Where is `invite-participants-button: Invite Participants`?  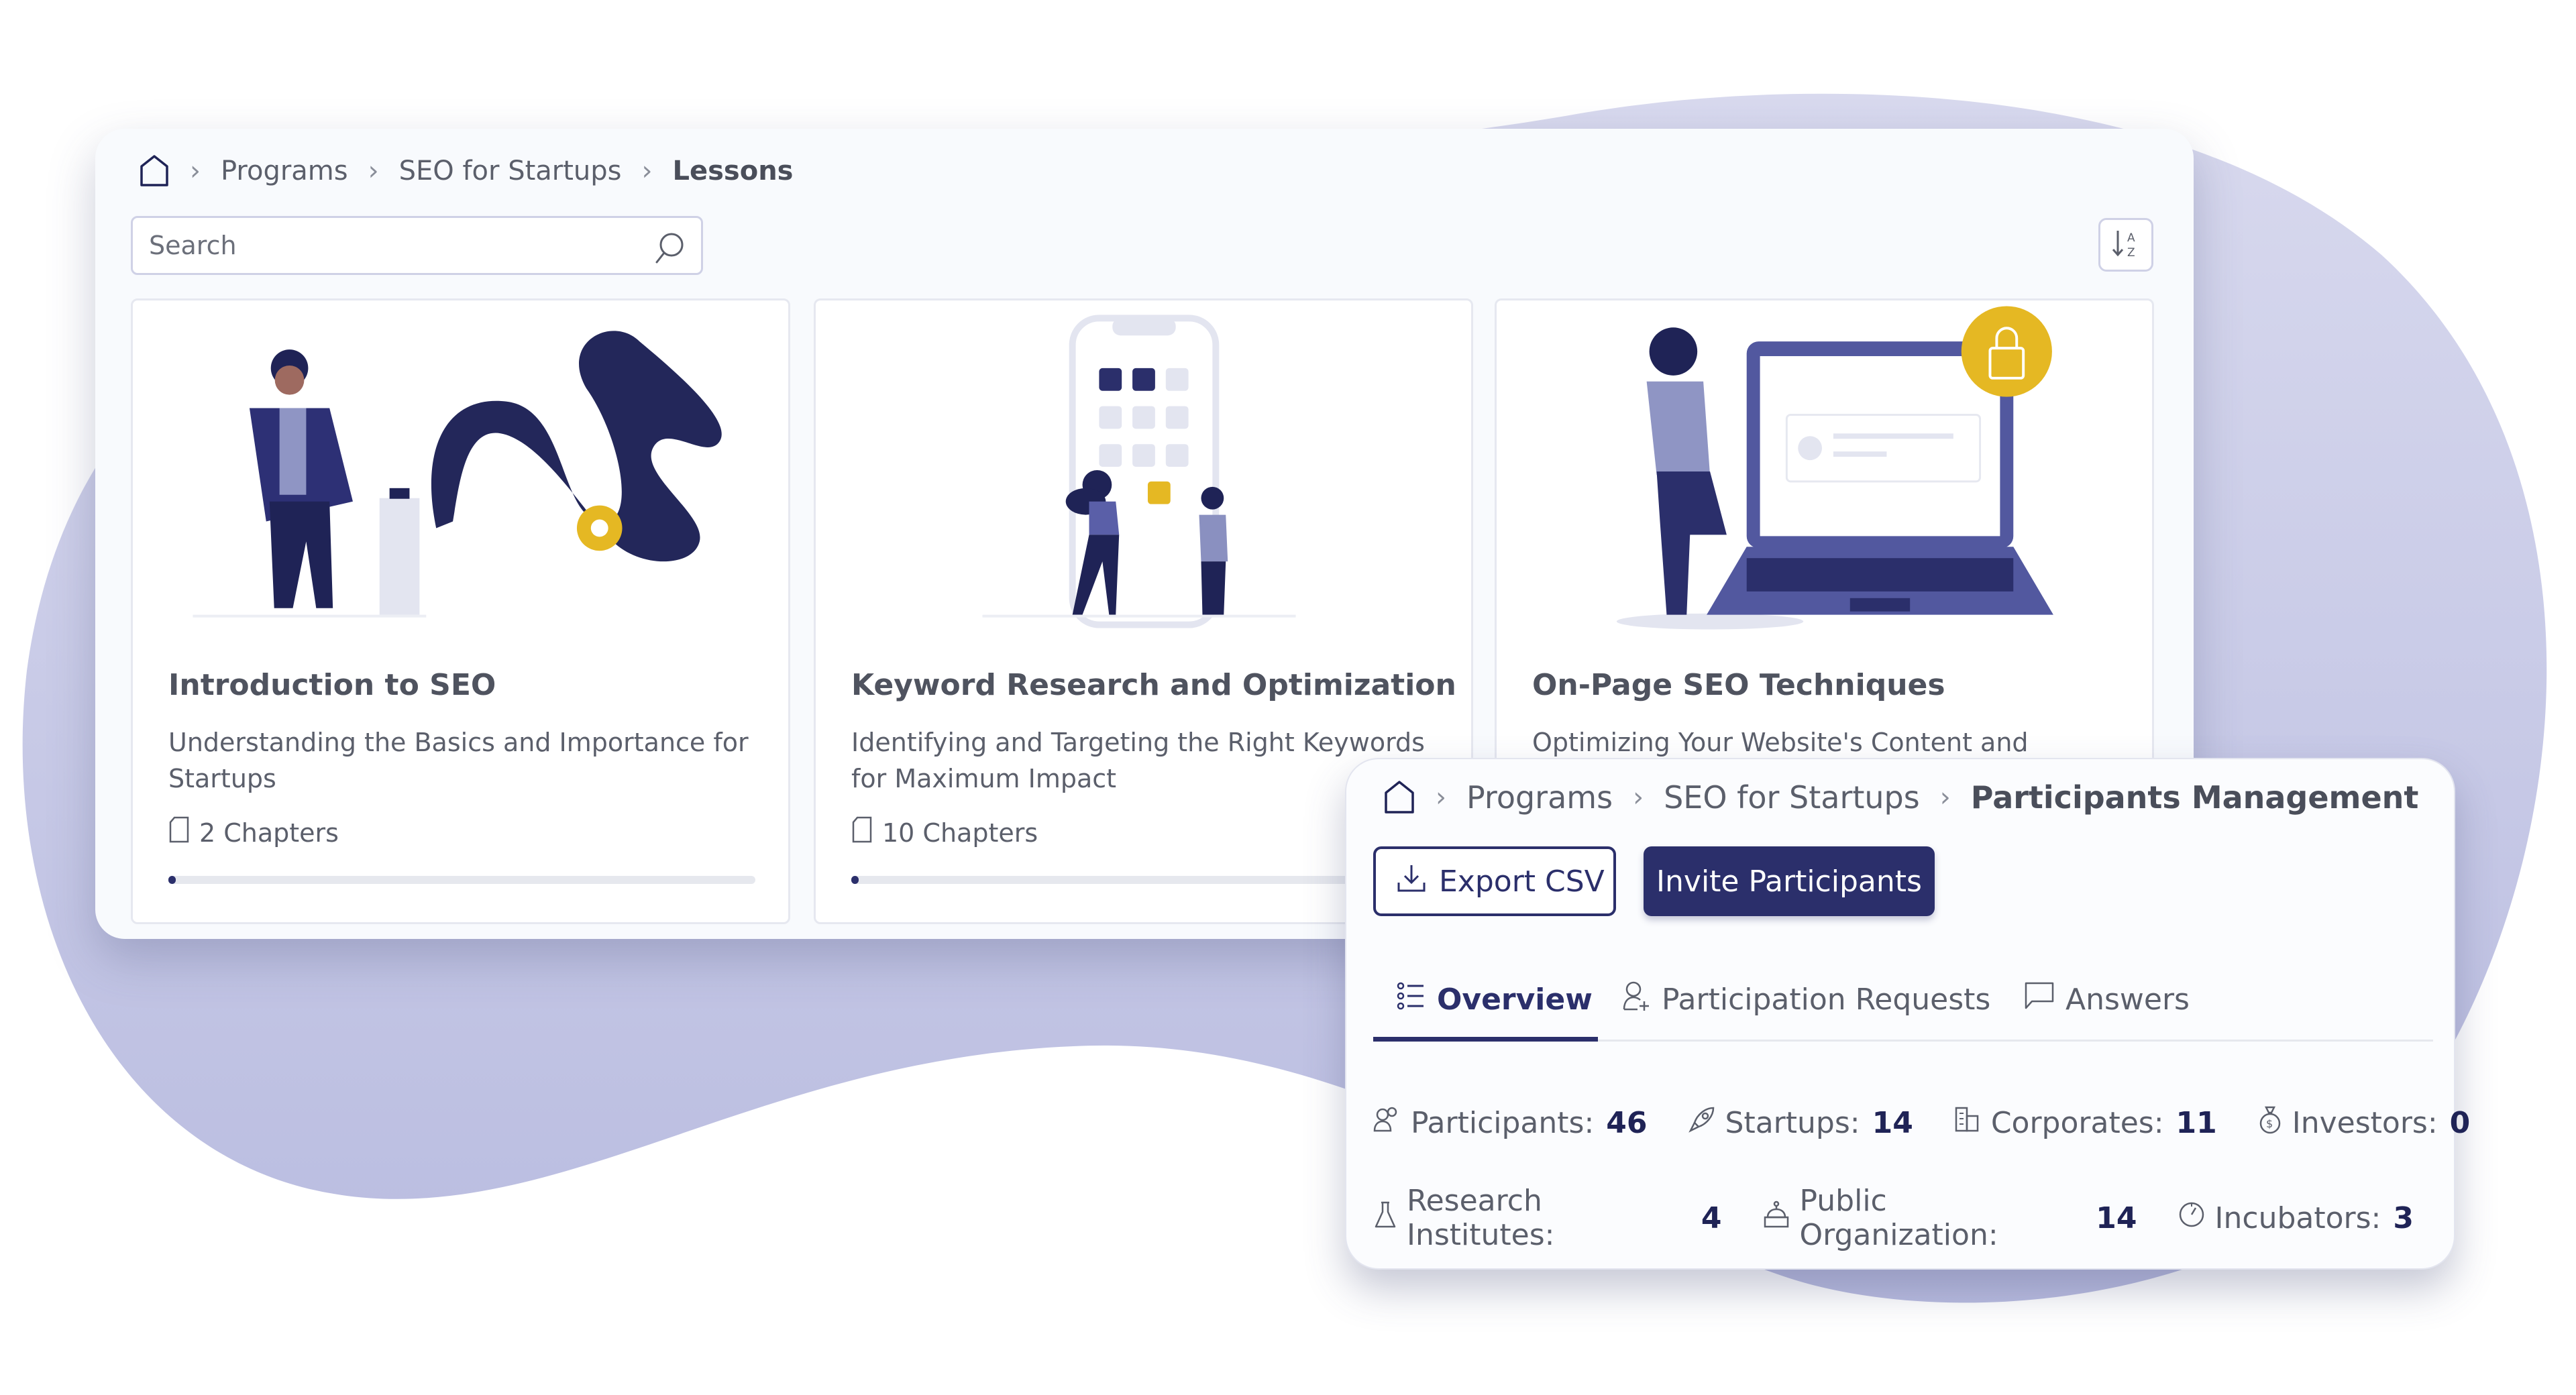 invite-participants-button: Invite Participants is located at coordinates (1789, 881).